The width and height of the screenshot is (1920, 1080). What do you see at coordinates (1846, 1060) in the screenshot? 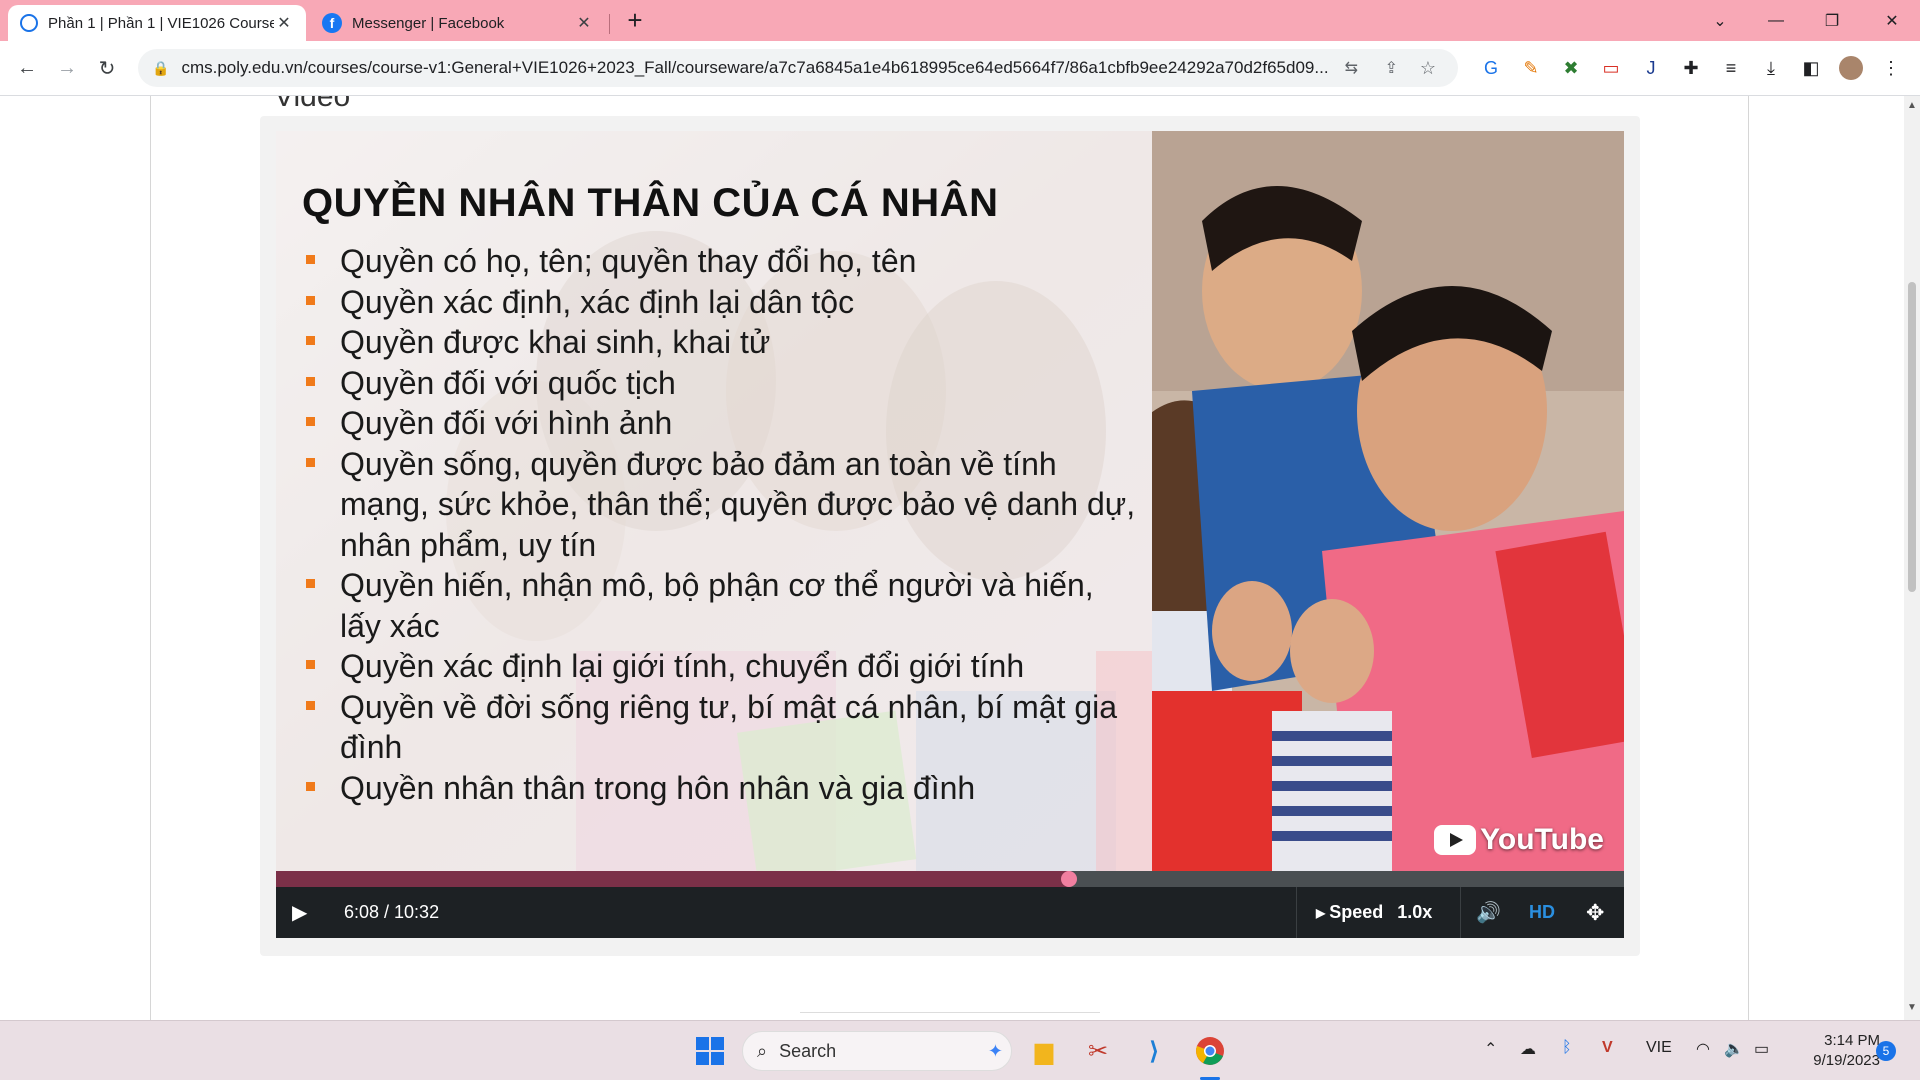
I see `clock-date: 9/19/2023` at bounding box center [1846, 1060].